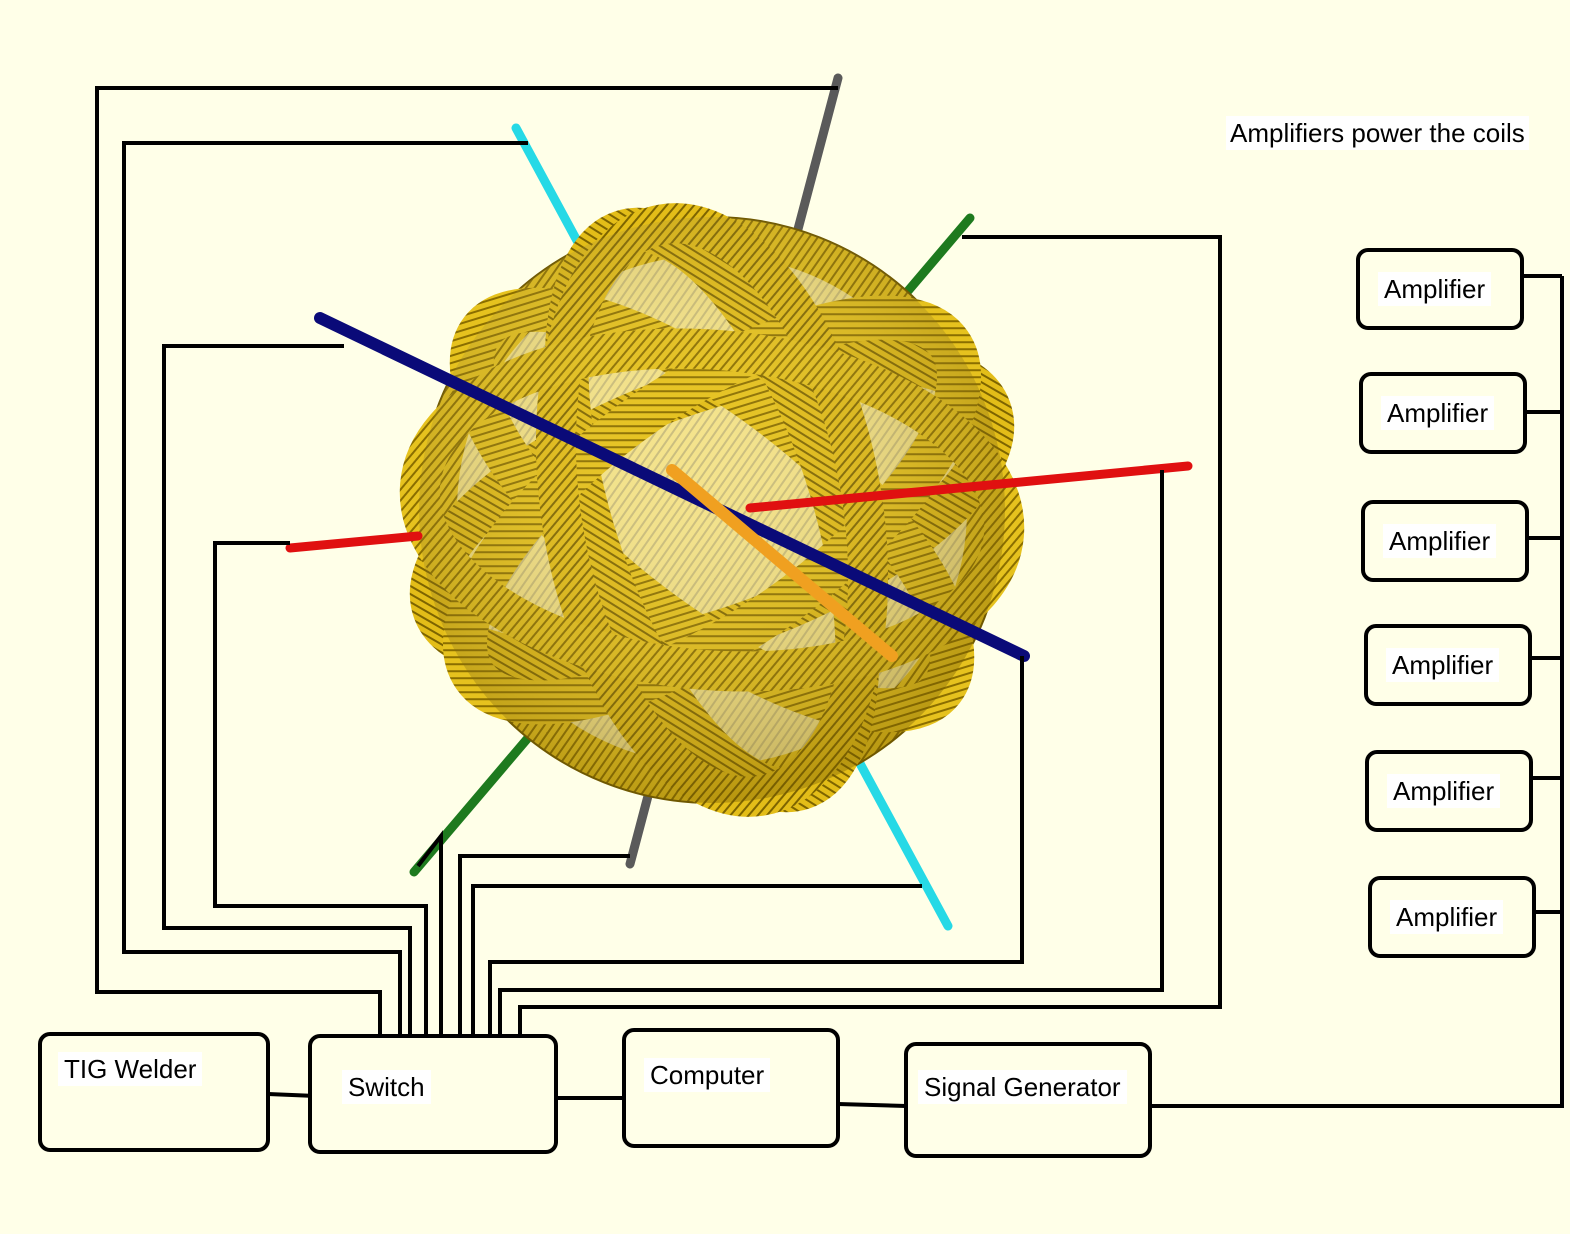 Image resolution: width=1570 pixels, height=1234 pixels. I want to click on axis-rod-red-left, so click(354, 542).